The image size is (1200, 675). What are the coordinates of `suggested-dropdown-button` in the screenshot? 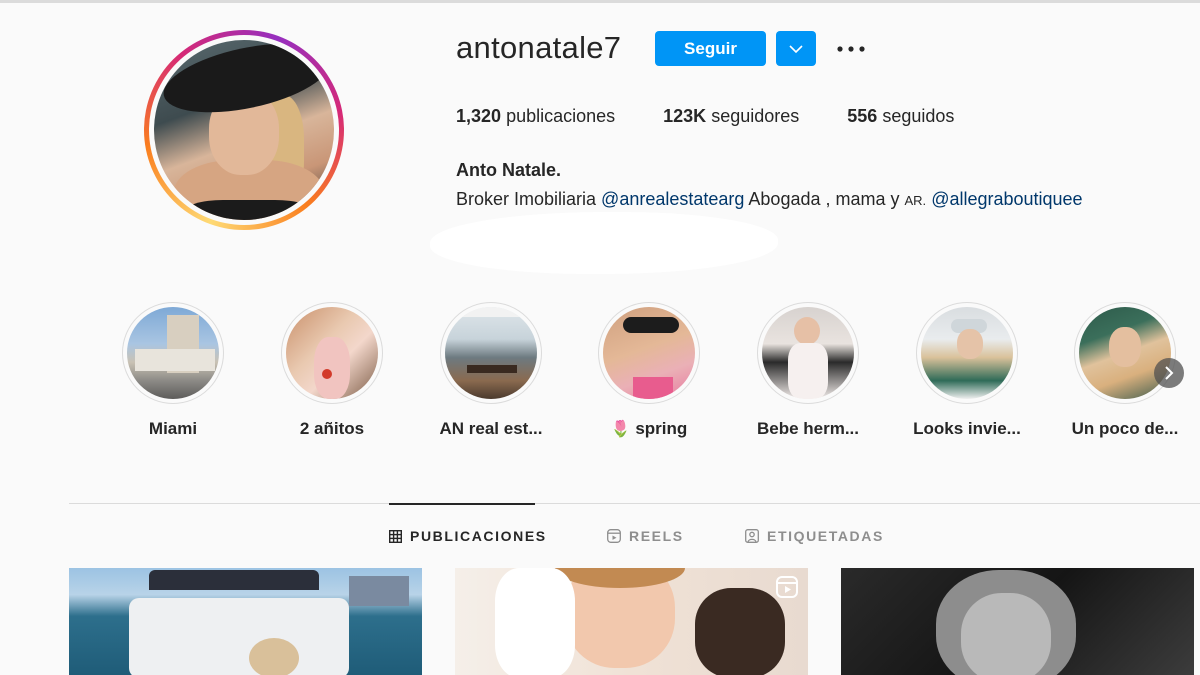 It's located at (796, 48).